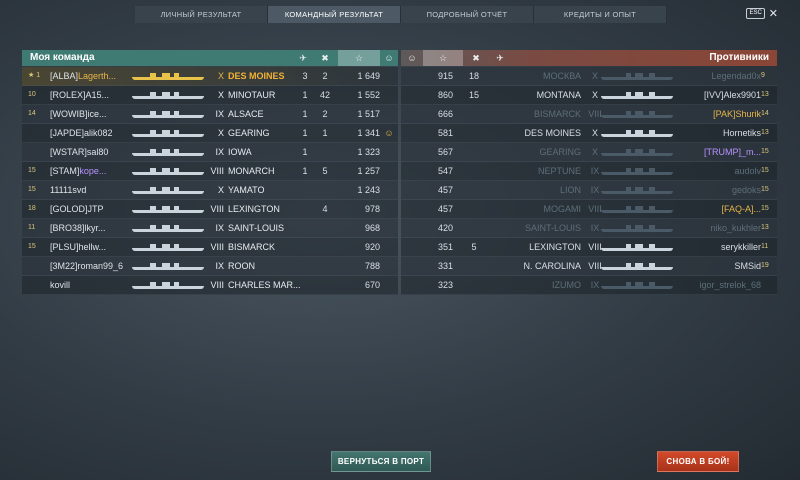 Image resolution: width=800 pixels, height=480 pixels. I want to click on player-name: audolv, so click(716, 171).